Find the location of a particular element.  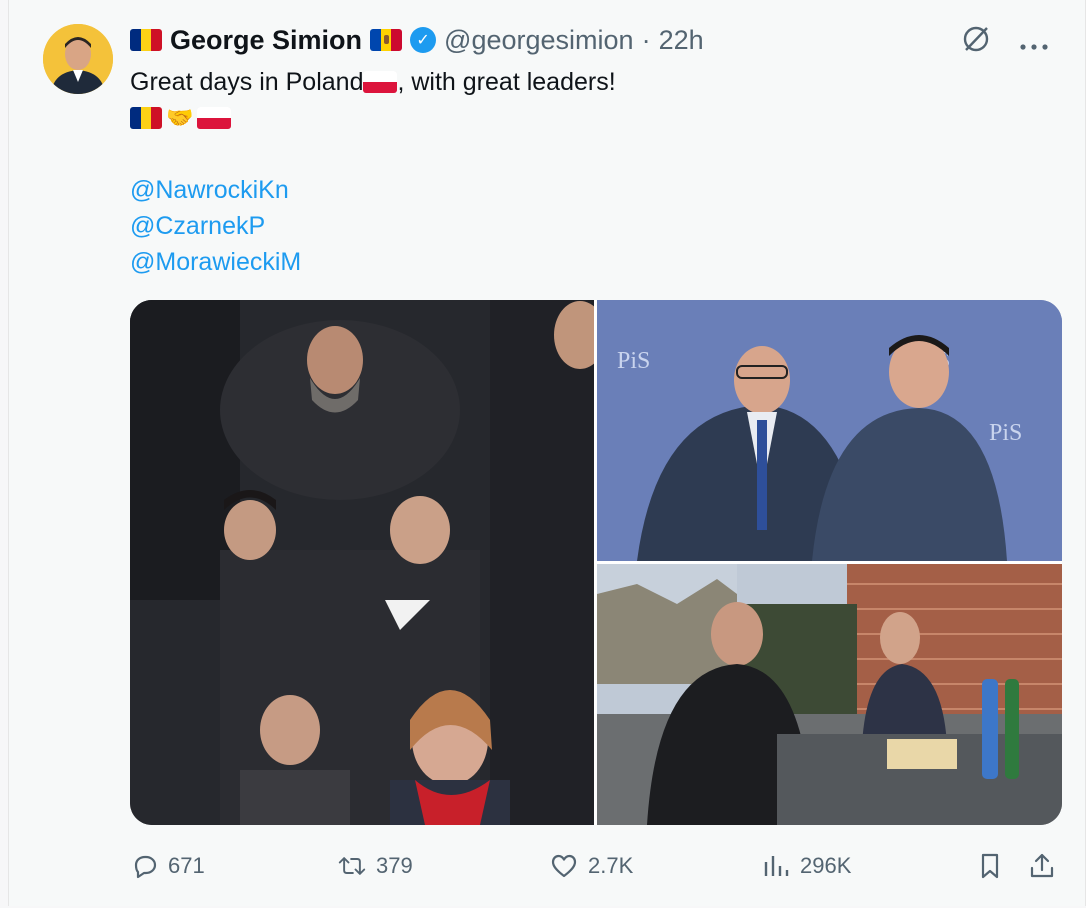

pis-meeting-image: PiS PiS PiS is located at coordinates (829, 430).